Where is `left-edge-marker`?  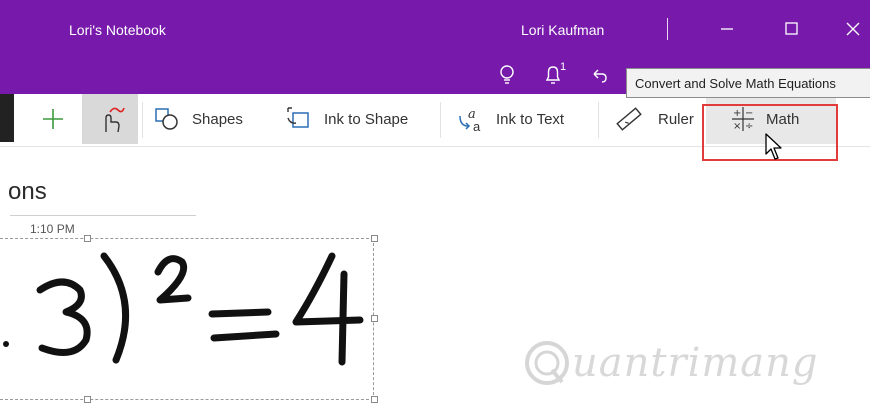
left-edge-marker is located at coordinates (7, 118).